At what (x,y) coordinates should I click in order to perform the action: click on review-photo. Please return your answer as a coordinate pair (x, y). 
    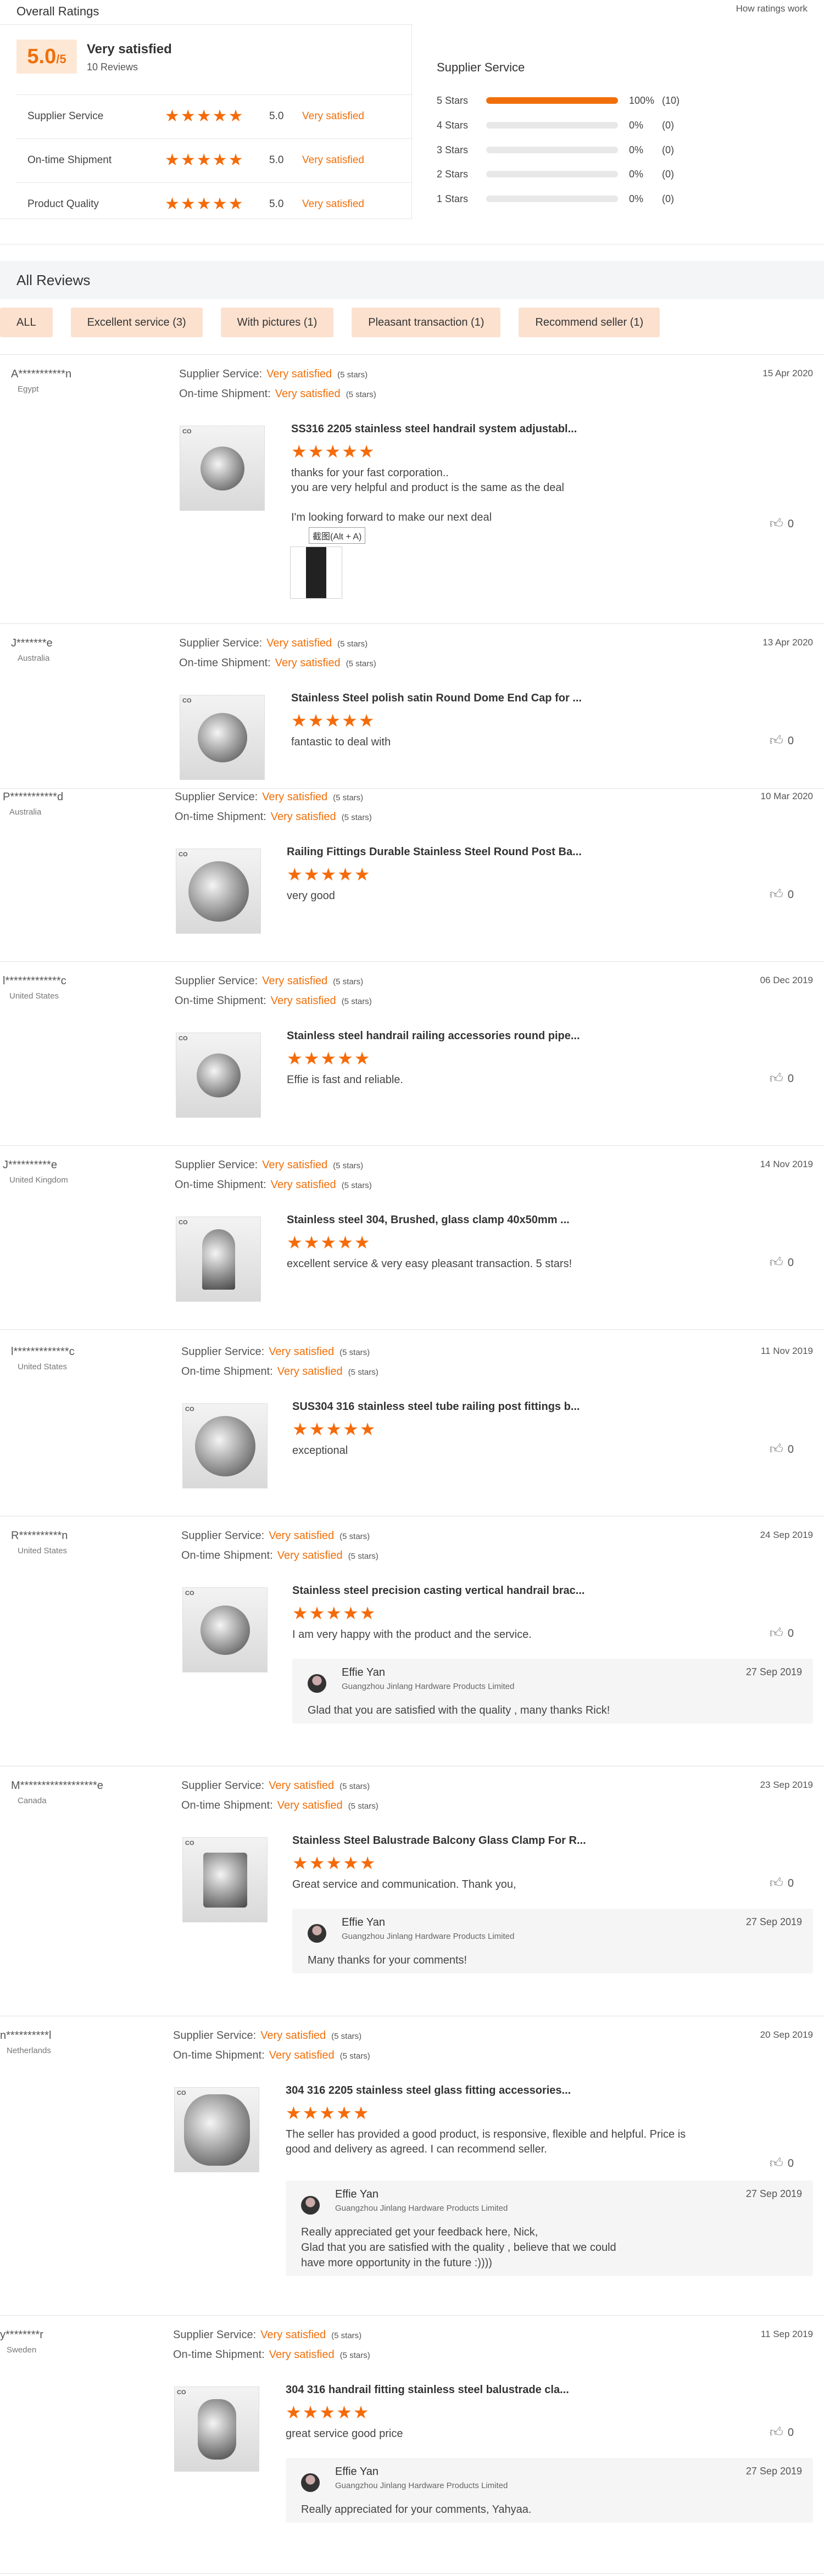
    Looking at the image, I should click on (316, 573).